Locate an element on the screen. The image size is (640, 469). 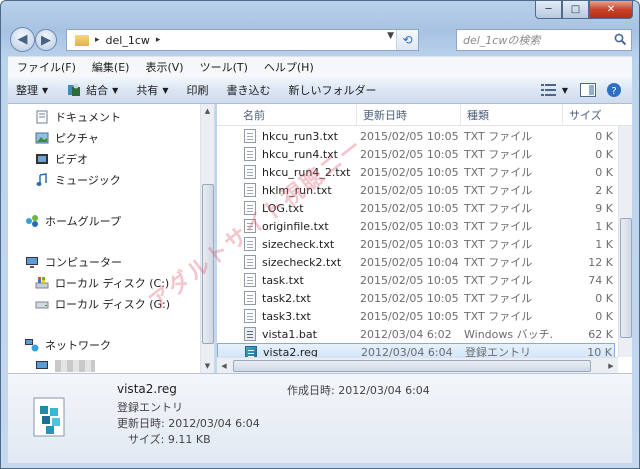
detail-created: 作成日時: 2012/03/04 6:04 is located at coordinates (358, 390).